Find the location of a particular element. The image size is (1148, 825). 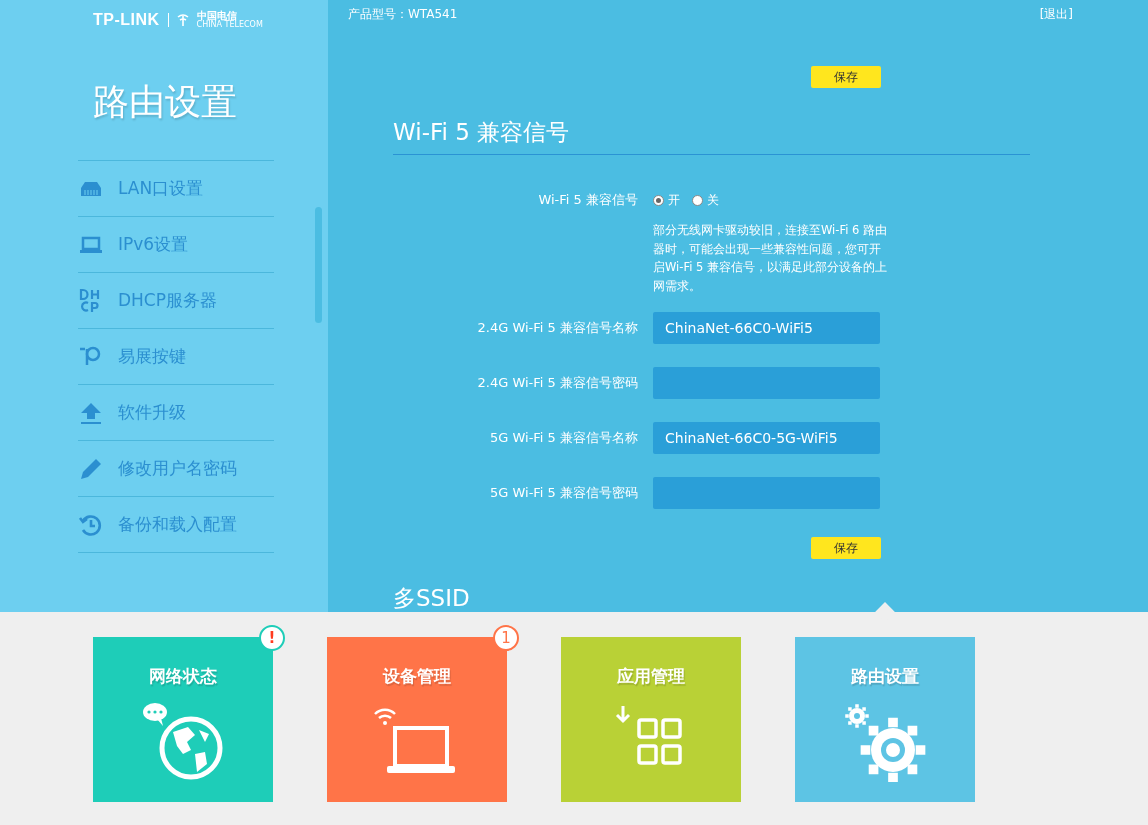

section-title: 多SSID is located at coordinates (432, 598).